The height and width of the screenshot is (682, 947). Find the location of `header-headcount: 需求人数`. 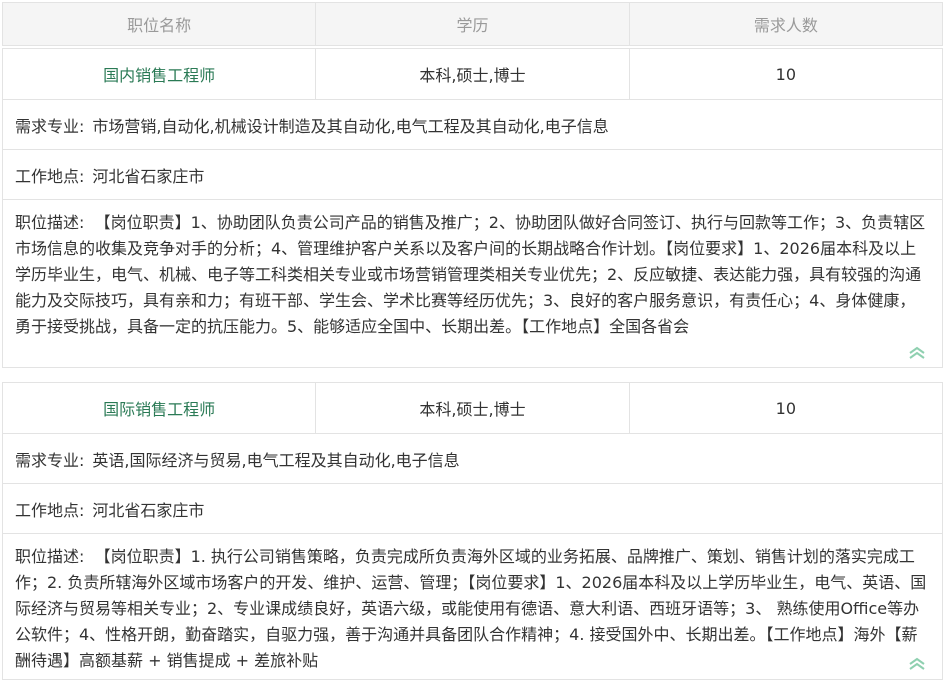

header-headcount: 需求人数 is located at coordinates (785, 24).